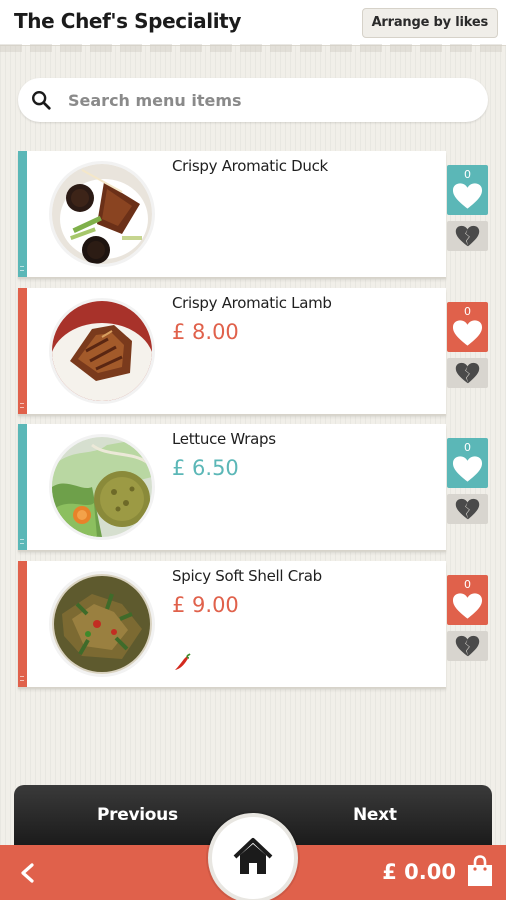  I want to click on back-arrow-icon, so click(28, 873).